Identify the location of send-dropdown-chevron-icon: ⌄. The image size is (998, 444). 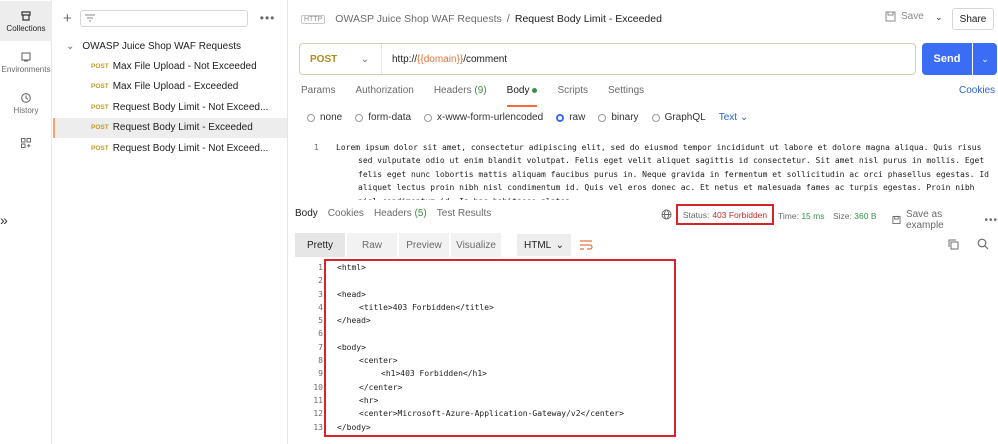
(985, 59).